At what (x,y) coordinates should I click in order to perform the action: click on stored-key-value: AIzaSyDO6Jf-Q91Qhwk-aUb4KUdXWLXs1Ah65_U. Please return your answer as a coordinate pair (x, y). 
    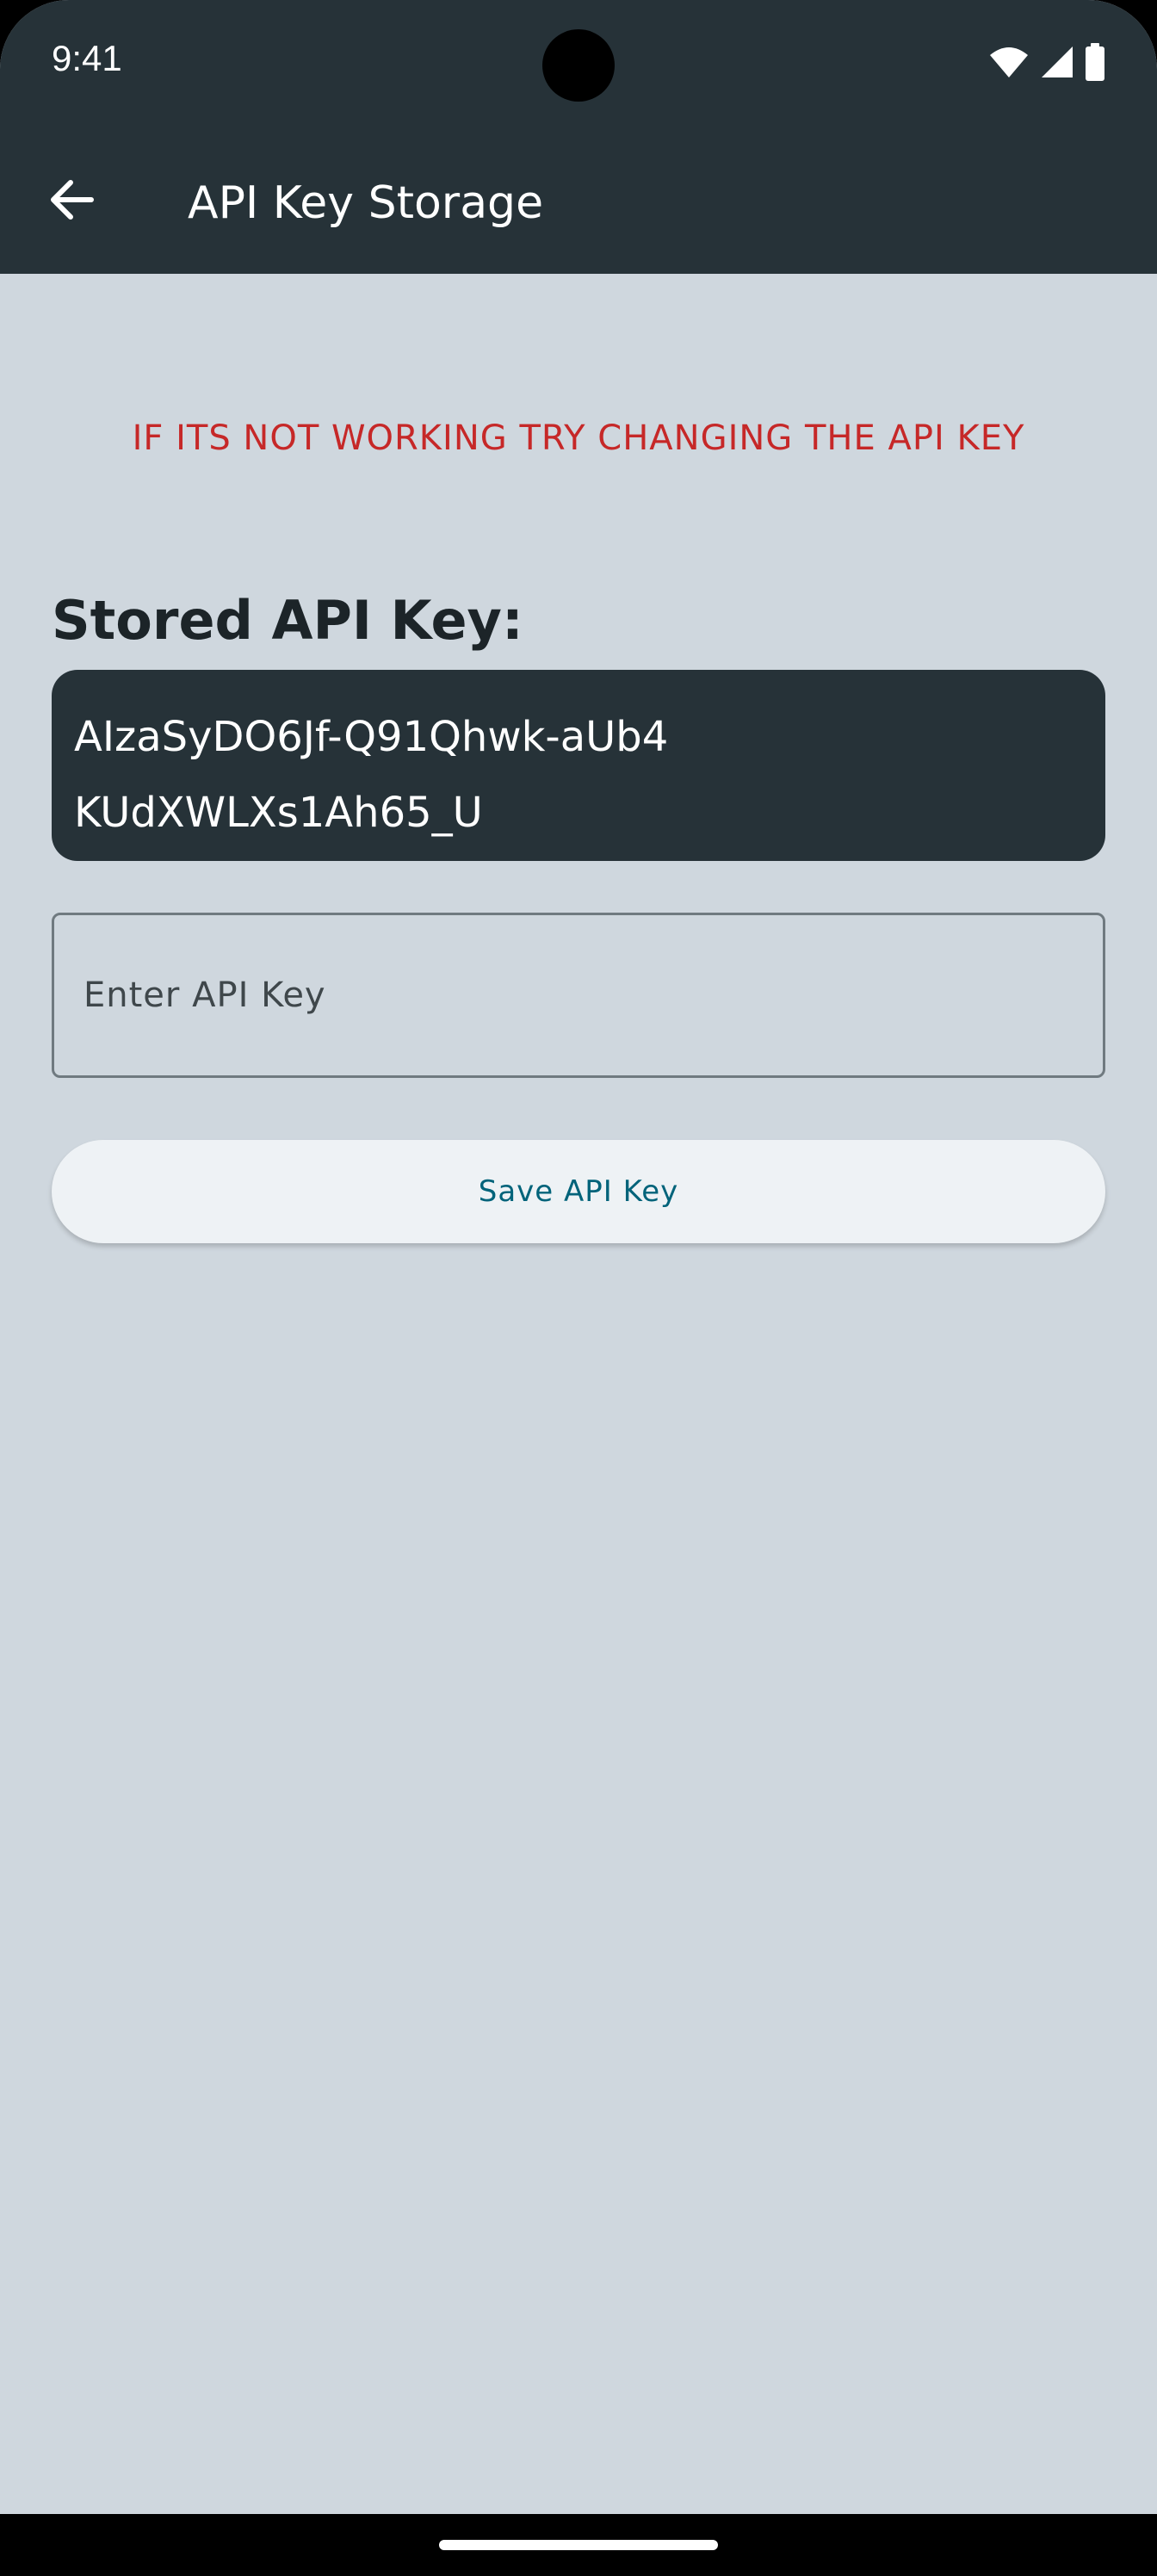
    Looking at the image, I should click on (372, 775).